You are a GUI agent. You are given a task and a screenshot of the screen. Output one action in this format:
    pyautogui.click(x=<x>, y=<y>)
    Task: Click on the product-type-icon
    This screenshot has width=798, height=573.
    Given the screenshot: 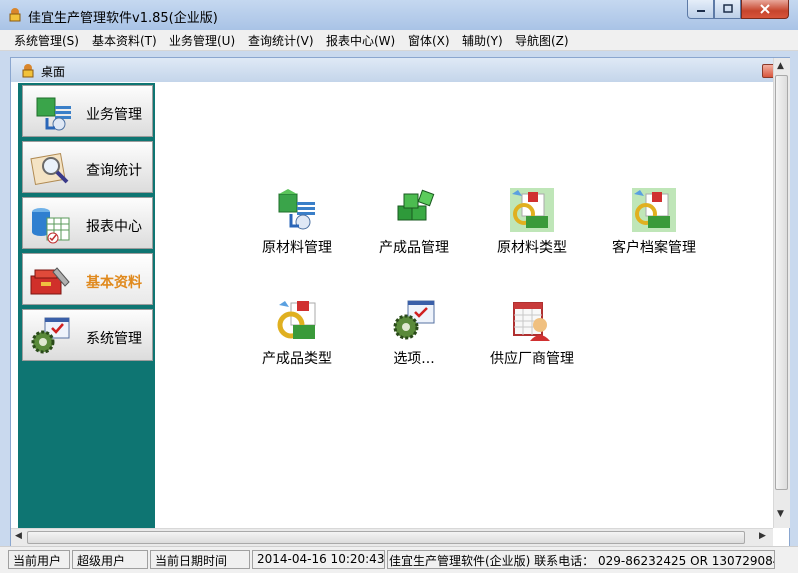 What is the action you would take?
    pyautogui.click(x=296, y=320)
    